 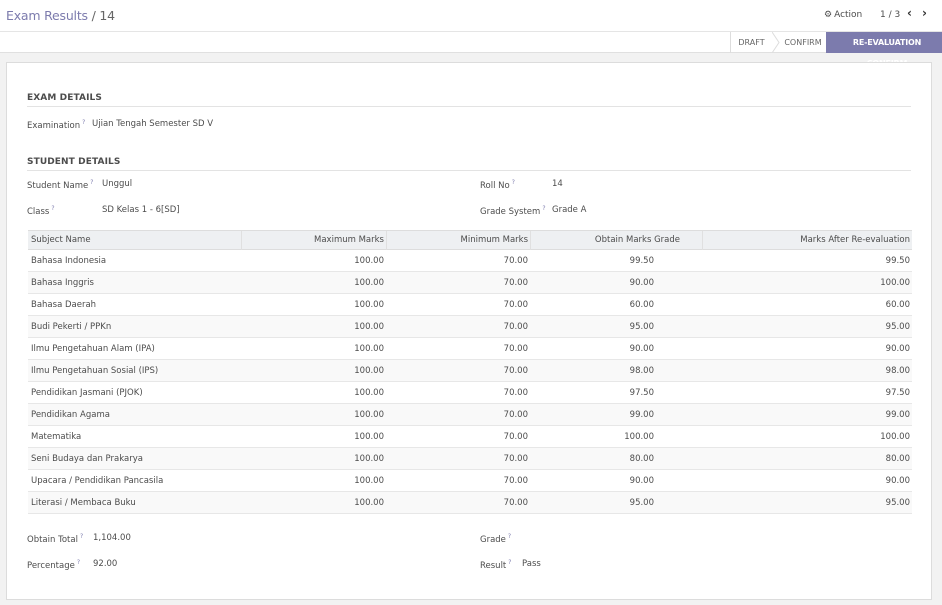 I want to click on cell-obtain-marks-grade: 98.00, so click(x=641, y=371).